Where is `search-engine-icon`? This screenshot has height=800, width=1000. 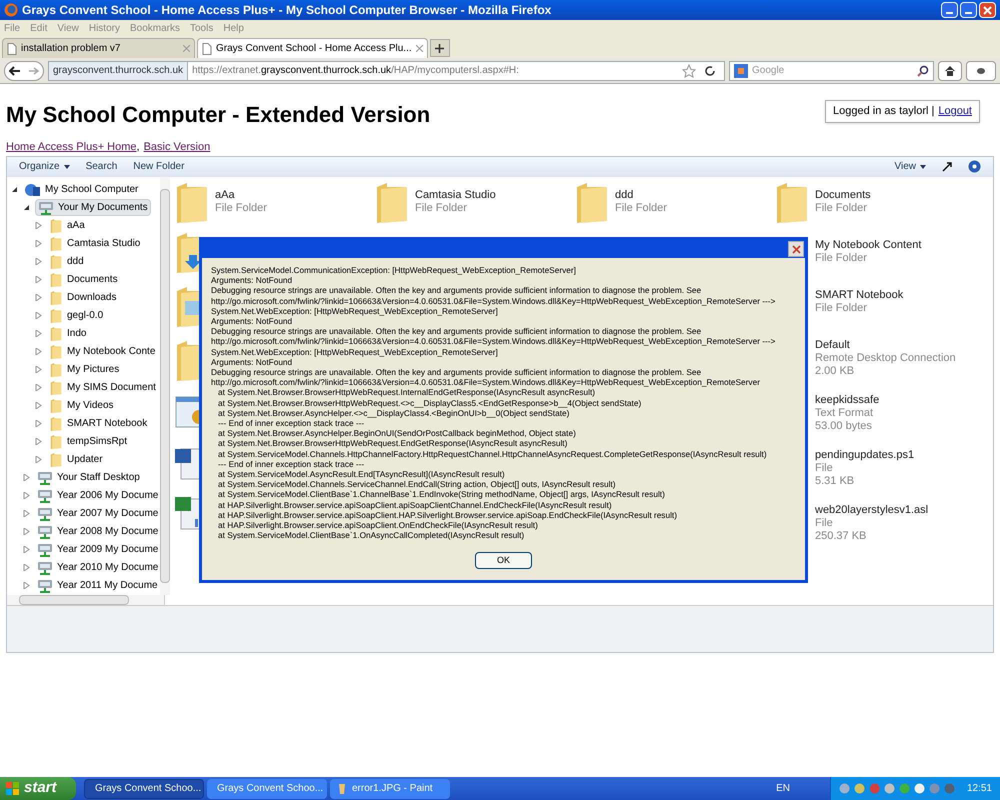 search-engine-icon is located at coordinates (741, 71).